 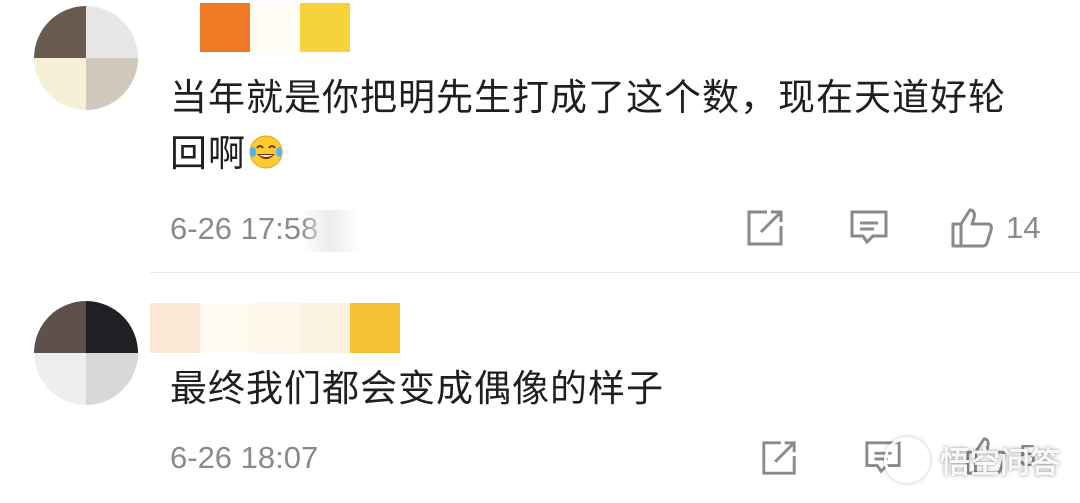 What do you see at coordinates (995, 228) in the screenshot?
I see `like-button: 14` at bounding box center [995, 228].